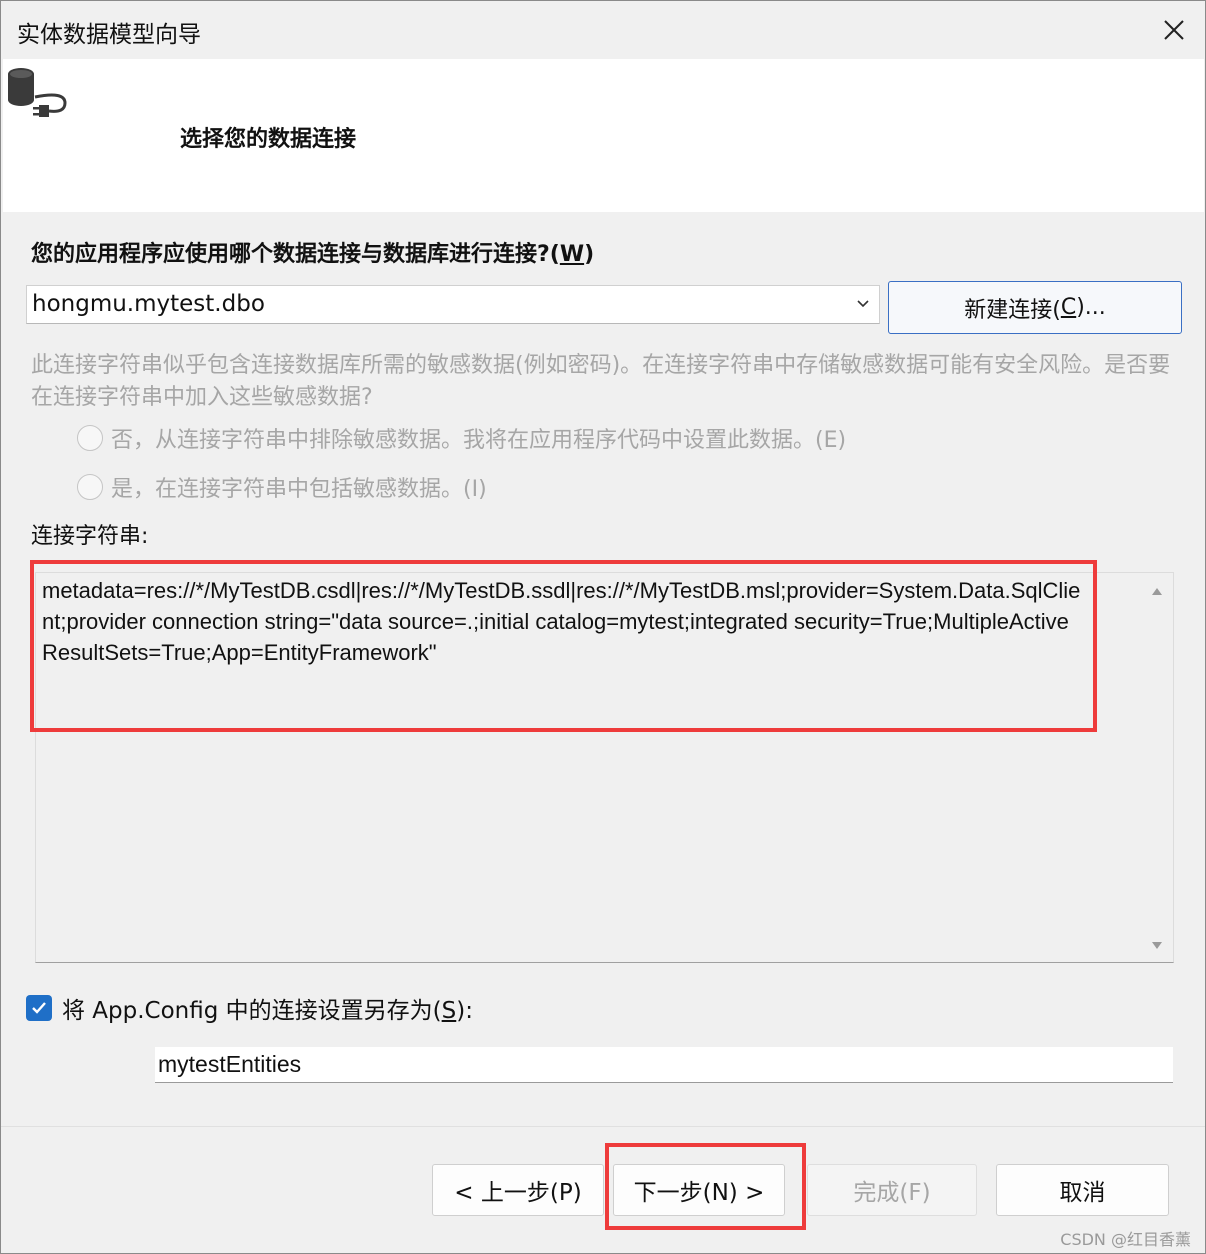 This screenshot has height=1254, width=1206. What do you see at coordinates (892, 1190) in the screenshot?
I see `finish-button: 完成(F)` at bounding box center [892, 1190].